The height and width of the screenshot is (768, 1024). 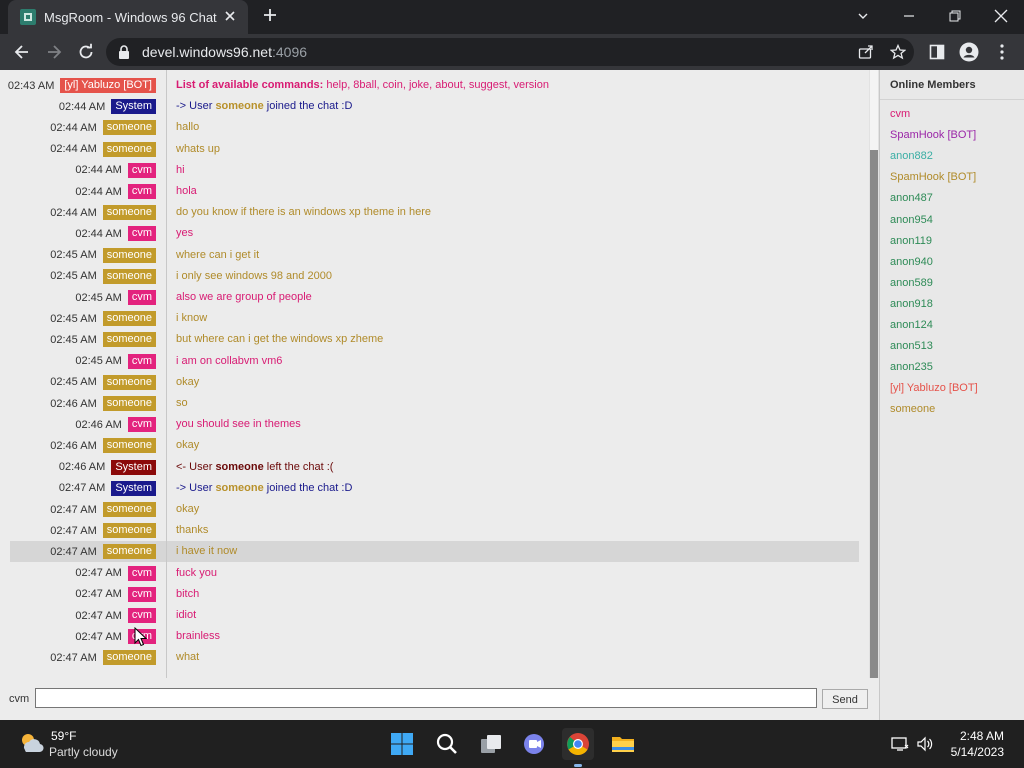 What do you see at coordinates (83, 752) in the screenshot?
I see `weather-condition: Partly cloudy` at bounding box center [83, 752].